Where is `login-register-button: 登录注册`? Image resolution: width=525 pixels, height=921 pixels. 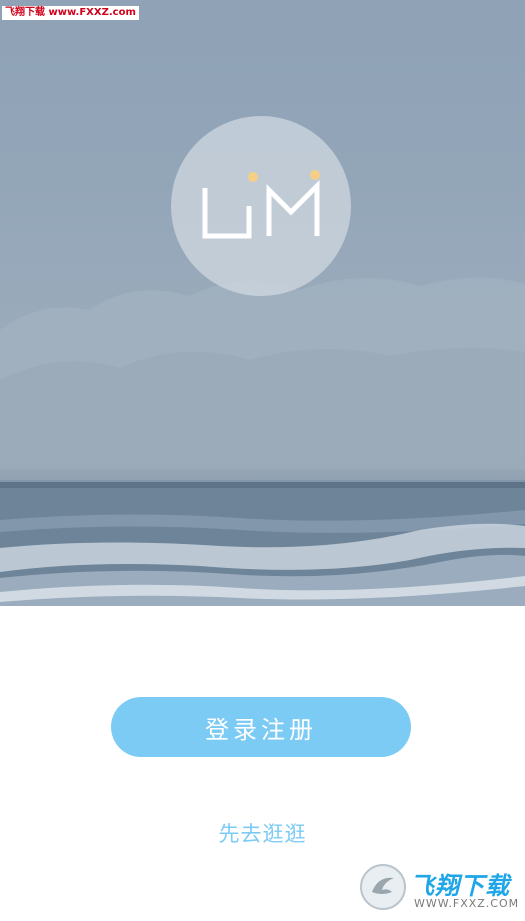
login-register-button: 登录注册 is located at coordinates (261, 727).